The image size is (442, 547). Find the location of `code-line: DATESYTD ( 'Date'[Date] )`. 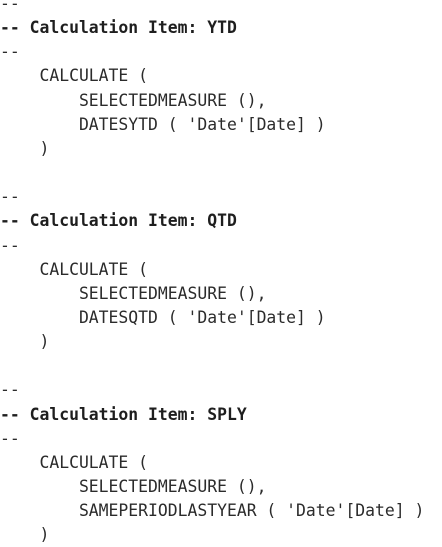

code-line: DATESYTD ( 'Date'[Date] ) is located at coordinates (163, 124).